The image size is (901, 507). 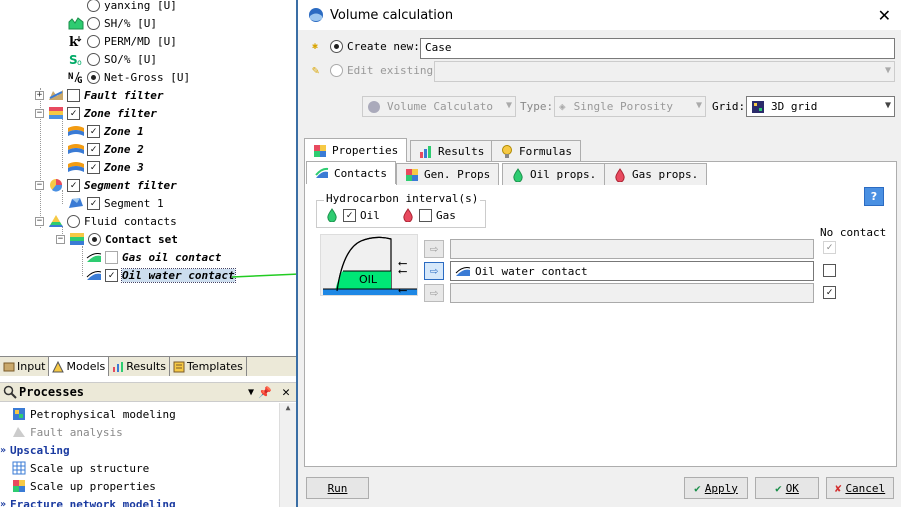 I want to click on tree-item-label: Zone 2, so click(x=124, y=149).